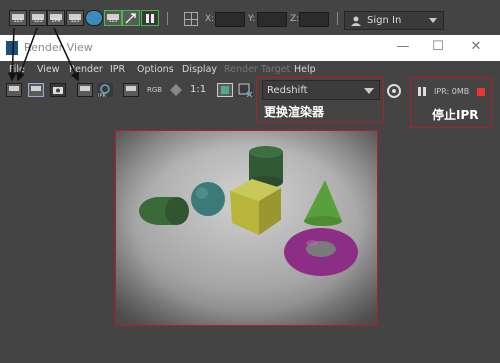 The width and height of the screenshot is (500, 363). Describe the element at coordinates (43, 54) in the screenshot. I see `annotation-arrows` at that location.